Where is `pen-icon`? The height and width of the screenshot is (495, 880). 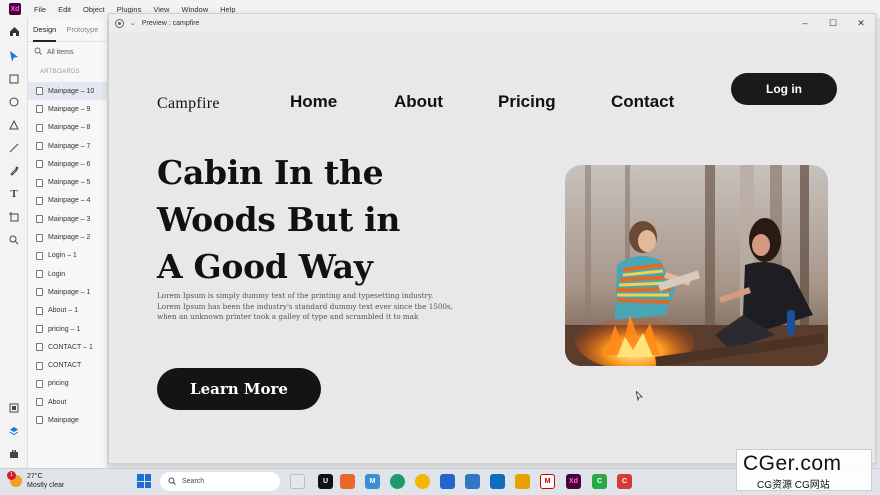
pen-icon is located at coordinates (14, 171).